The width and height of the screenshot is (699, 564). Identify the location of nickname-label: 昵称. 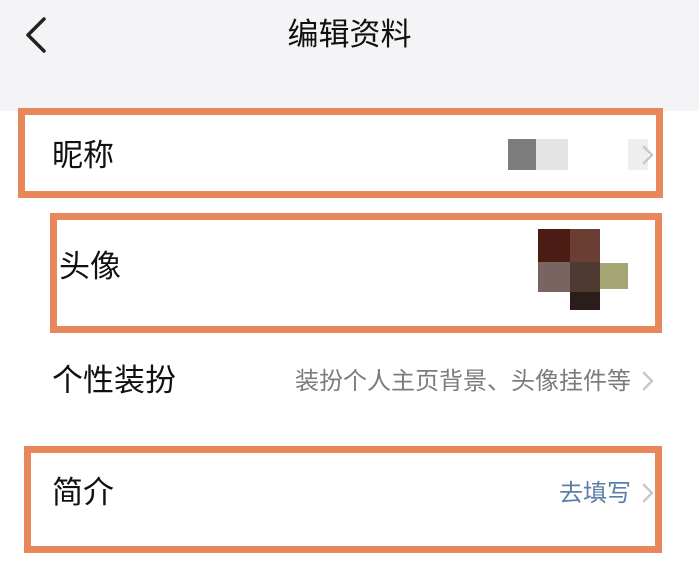
(83, 156).